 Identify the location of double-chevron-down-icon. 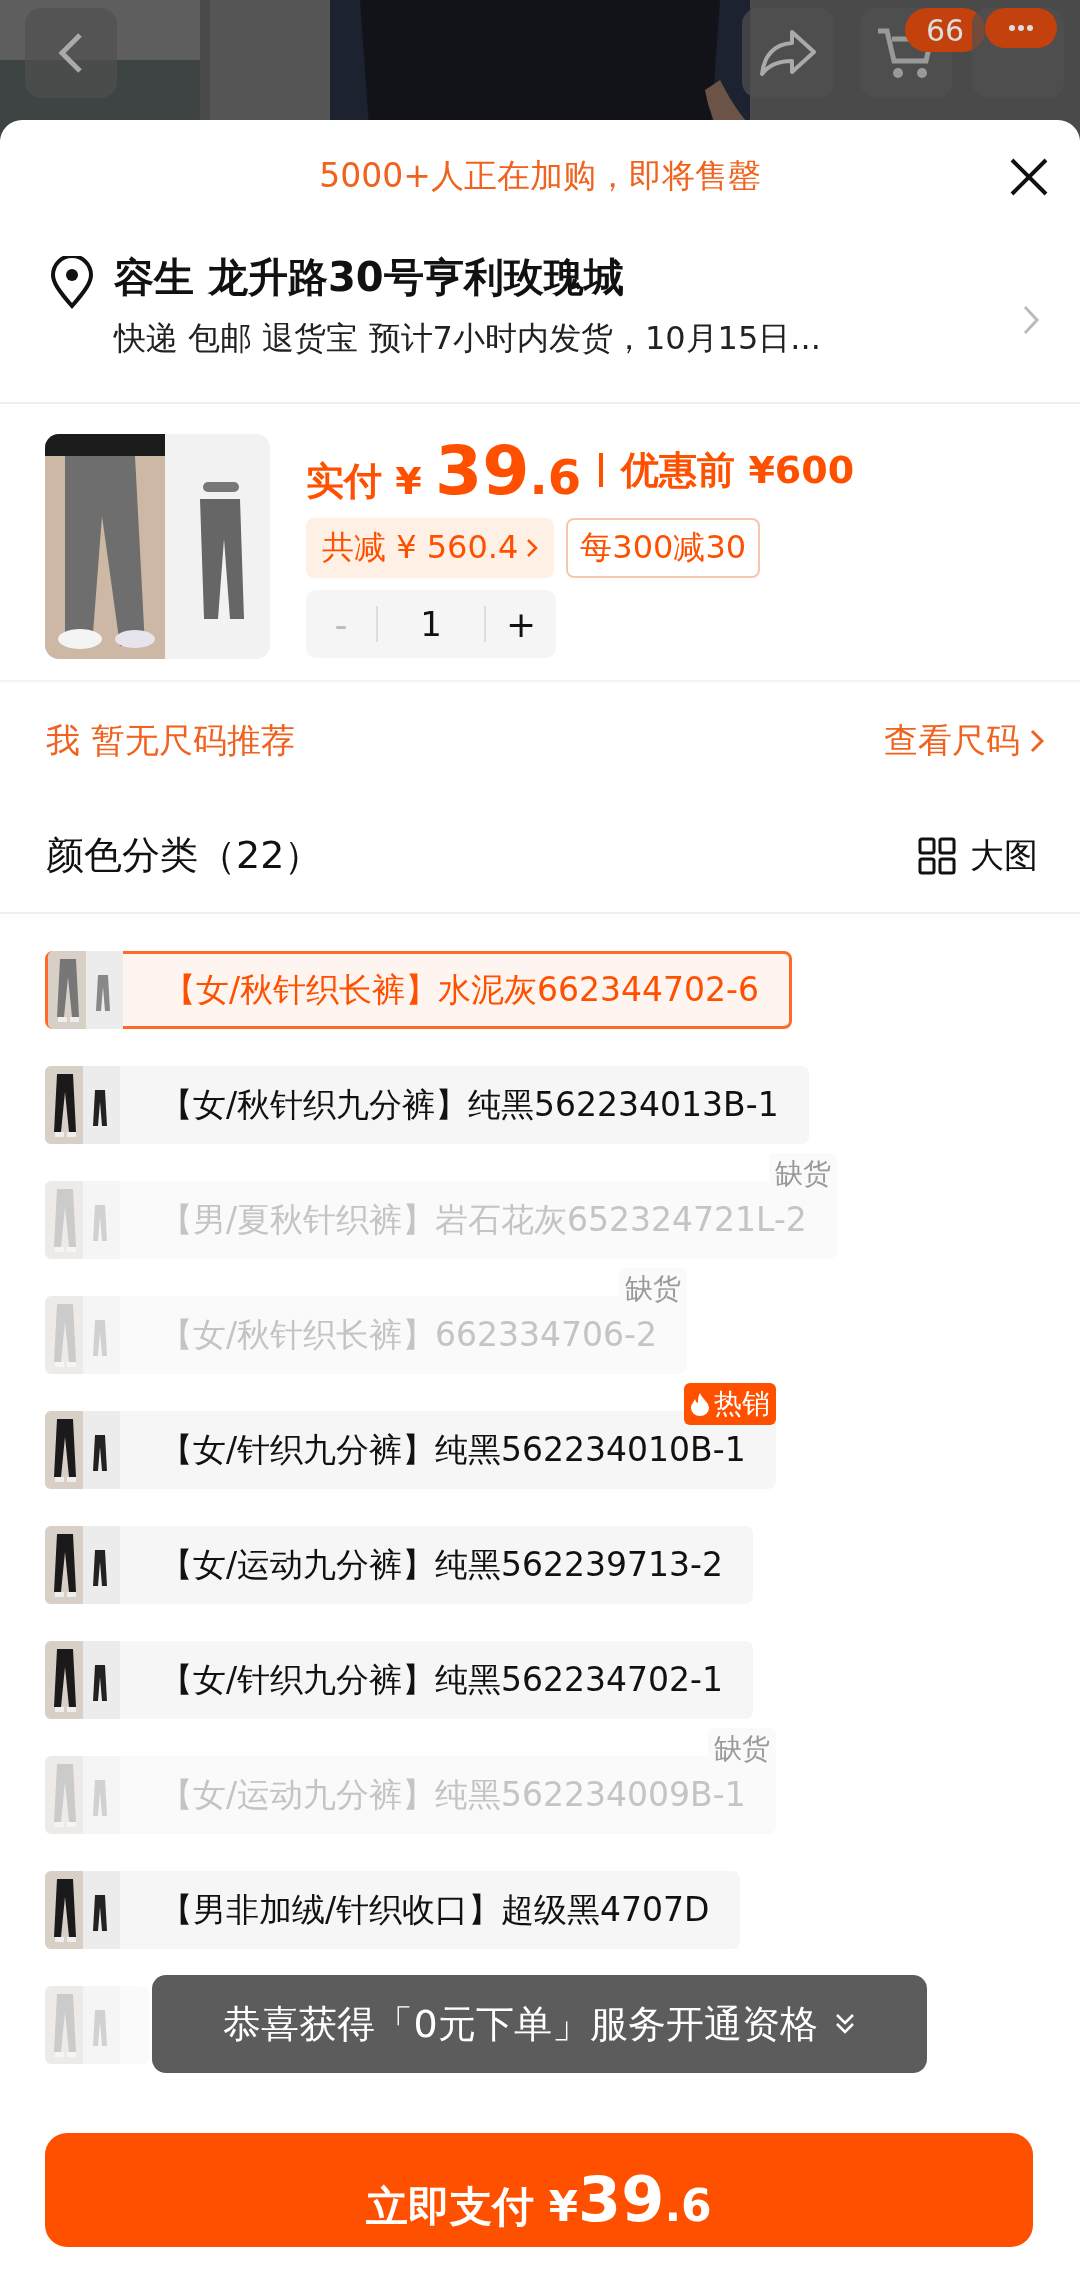
(844, 2024).